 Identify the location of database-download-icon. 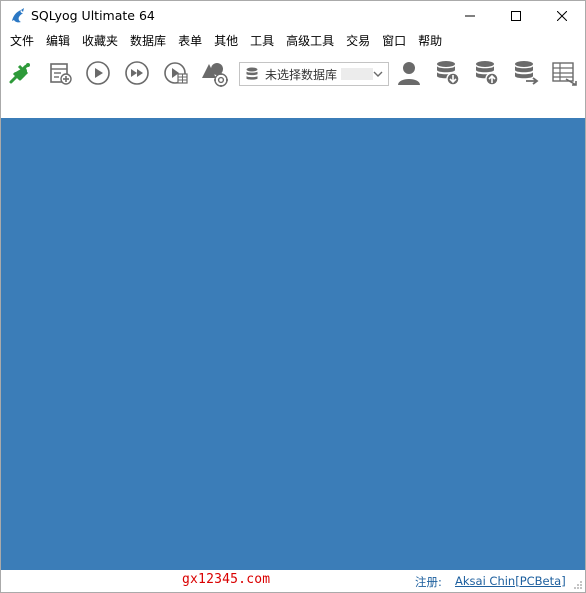
(448, 73).